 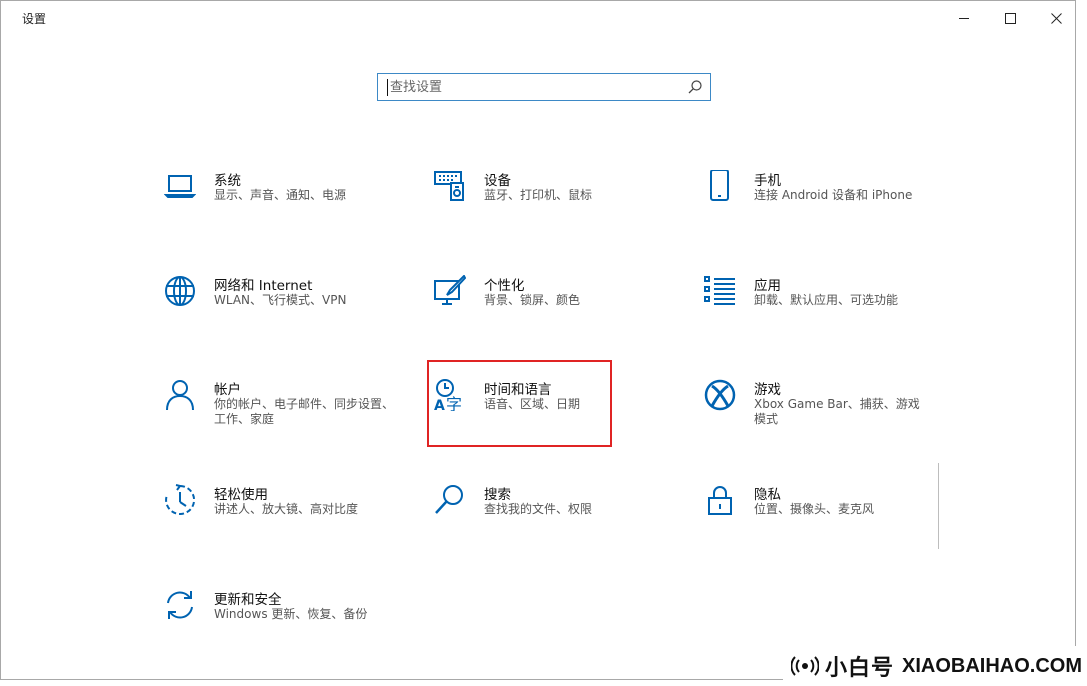 What do you see at coordinates (280, 195) in the screenshot?
I see `tile-desc: 显示、声音、通知、电源` at bounding box center [280, 195].